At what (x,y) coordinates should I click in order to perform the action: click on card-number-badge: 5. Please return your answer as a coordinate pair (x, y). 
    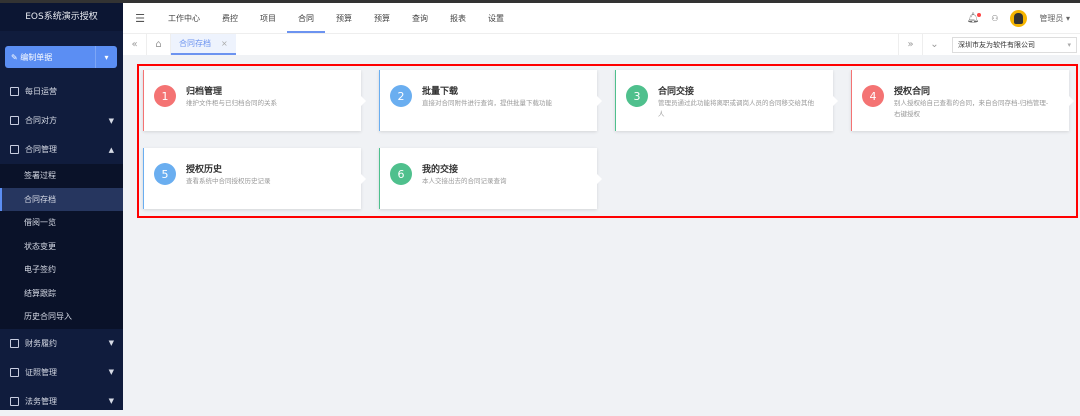
    Looking at the image, I should click on (165, 174).